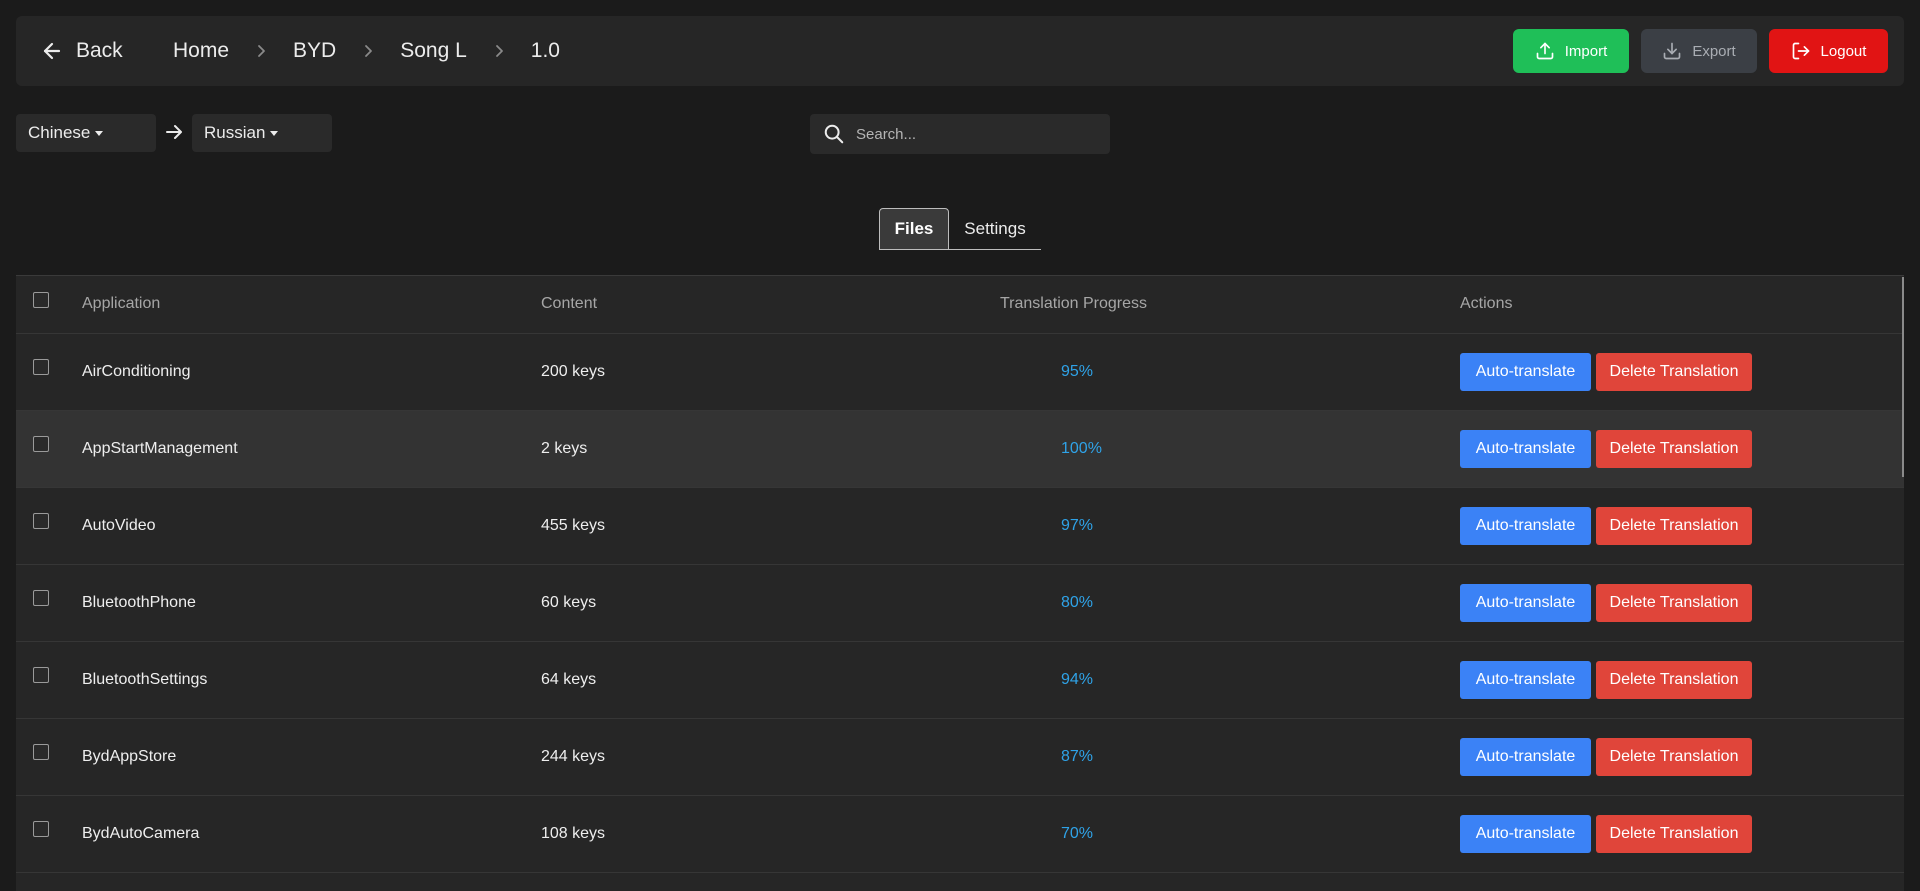 Image resolution: width=1920 pixels, height=891 pixels. I want to click on back-label: Back, so click(99, 50).